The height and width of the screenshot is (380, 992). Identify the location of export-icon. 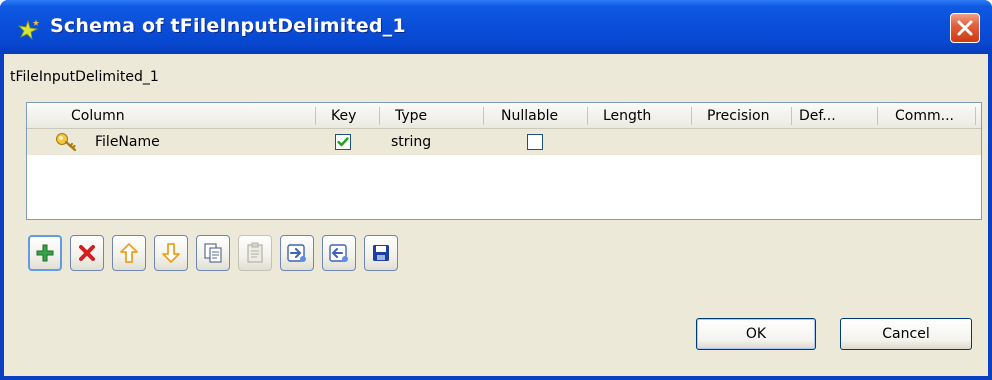
(338, 253).